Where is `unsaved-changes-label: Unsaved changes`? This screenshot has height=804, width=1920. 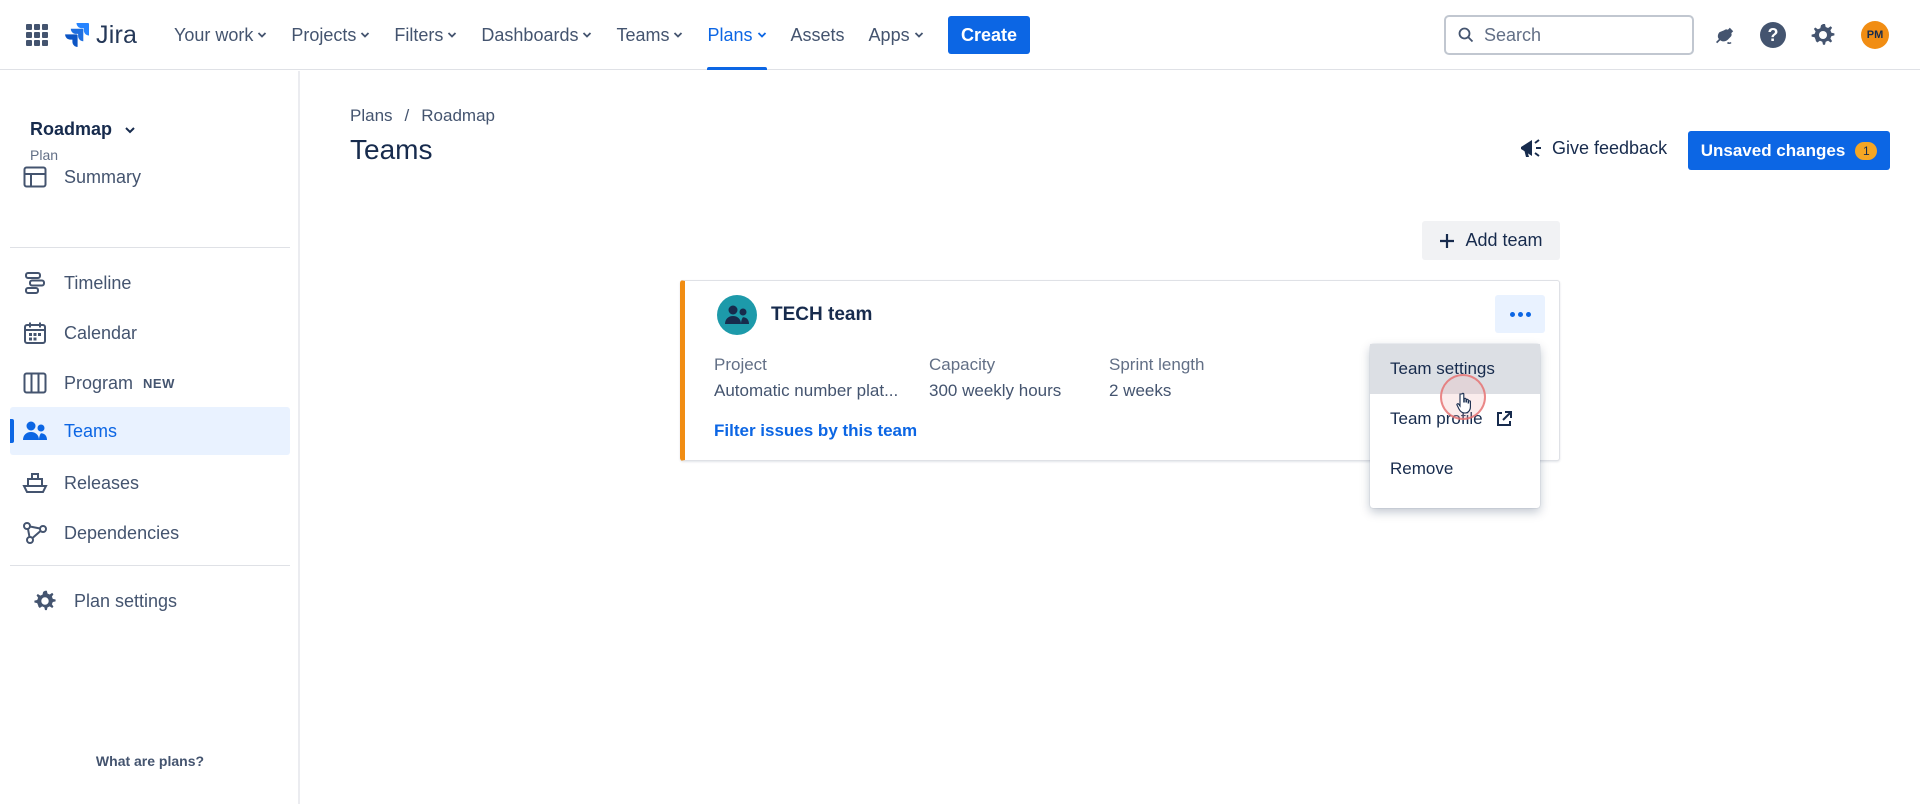
unsaved-changes-label: Unsaved changes is located at coordinates (1773, 150).